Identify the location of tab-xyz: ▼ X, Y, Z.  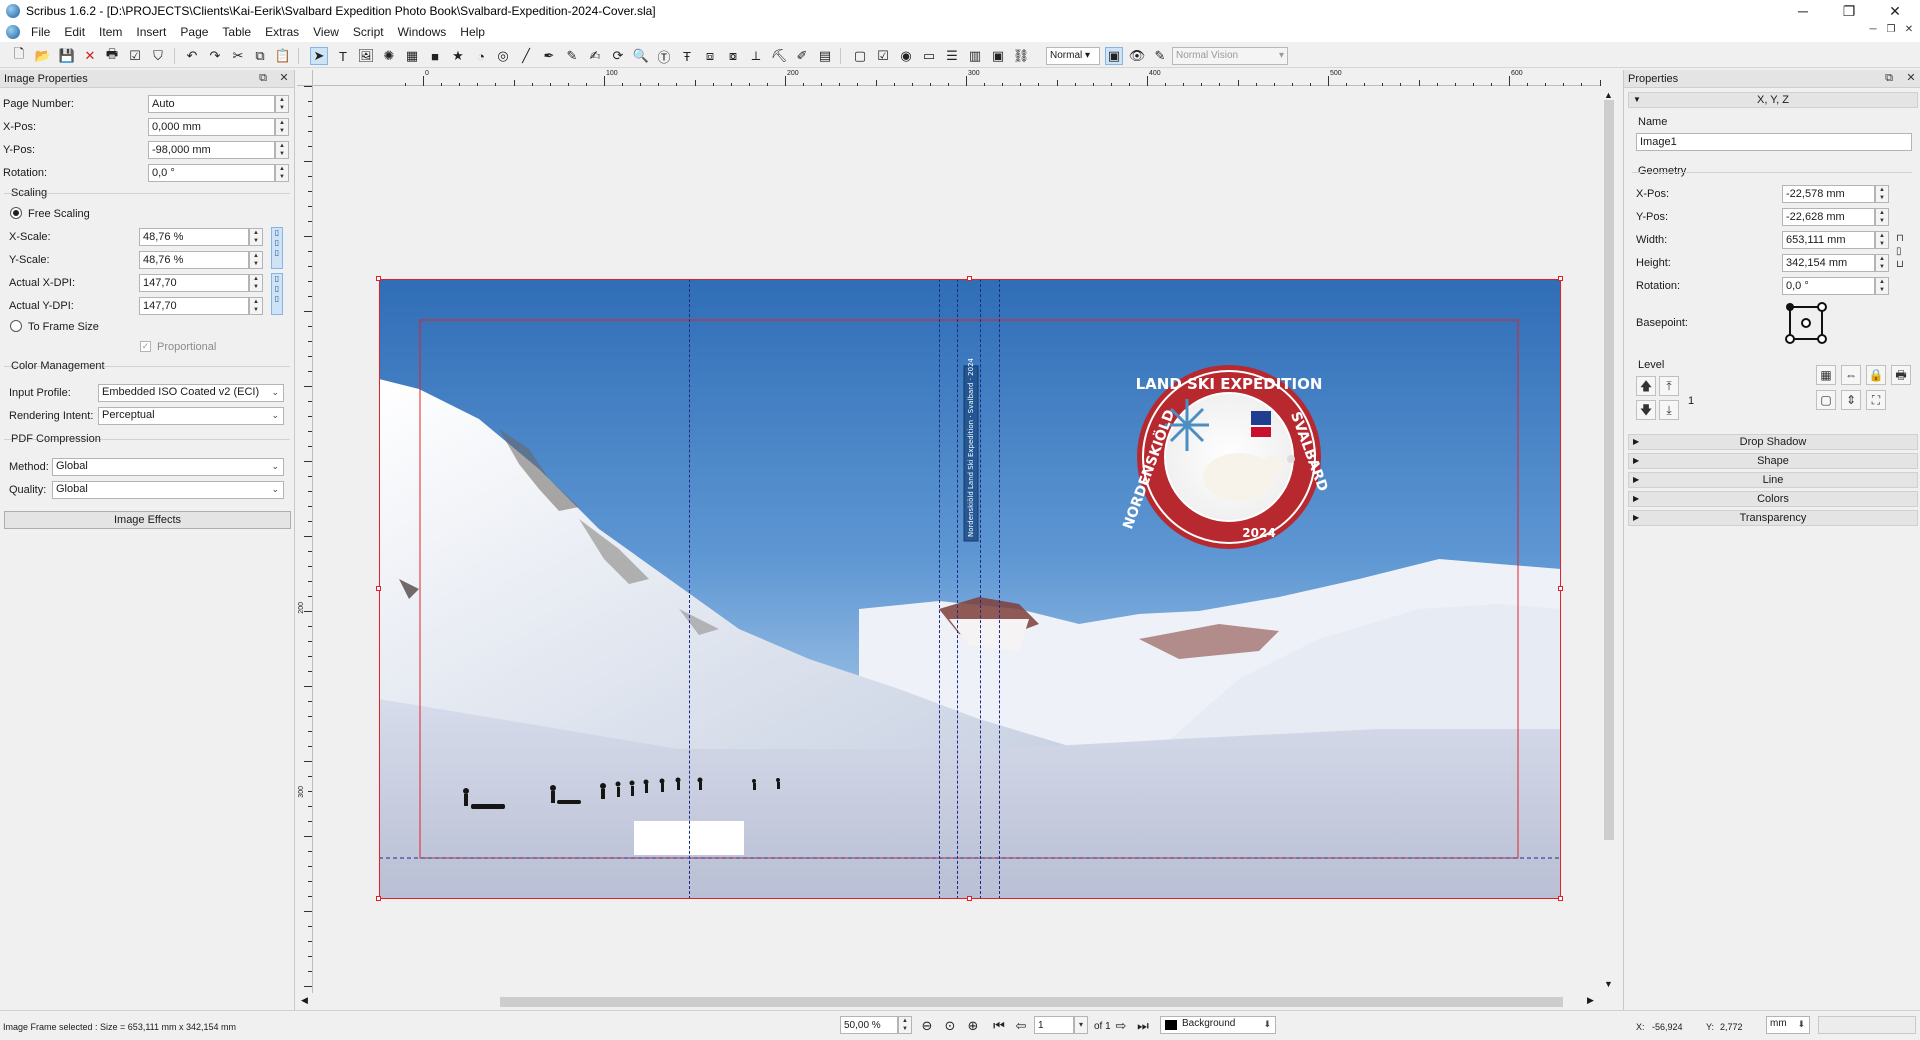
(1773, 100).